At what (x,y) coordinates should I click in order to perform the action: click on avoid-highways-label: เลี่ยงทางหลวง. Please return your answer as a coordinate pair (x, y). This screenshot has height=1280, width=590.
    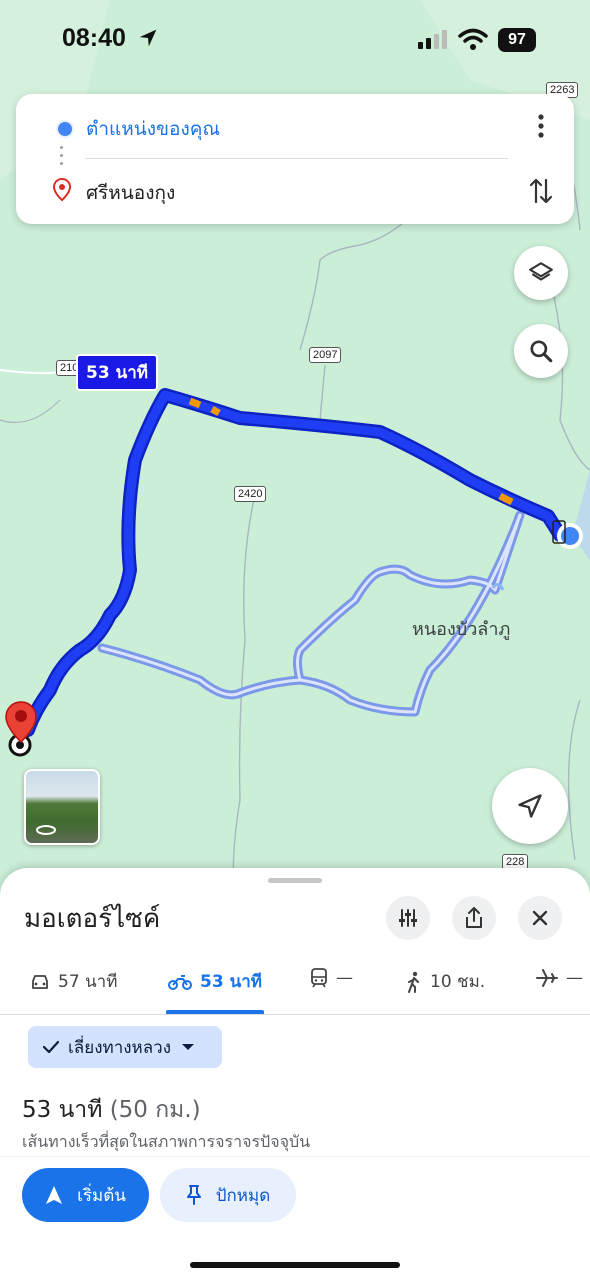
    Looking at the image, I should click on (120, 1047).